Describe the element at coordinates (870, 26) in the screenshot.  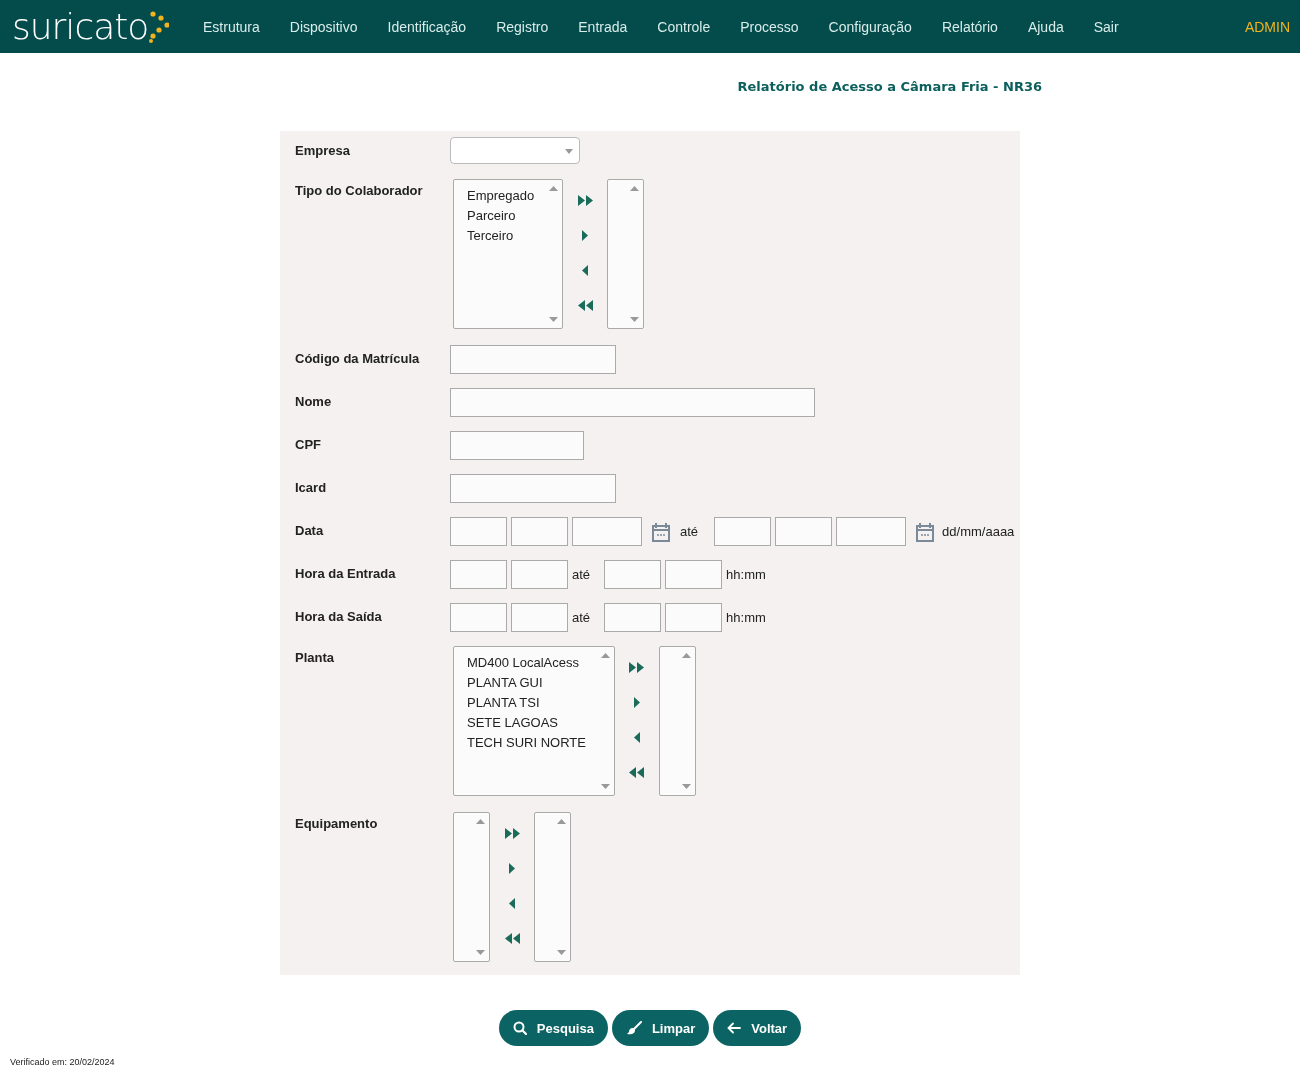
I see `nav-menu-item: Configuração` at that location.